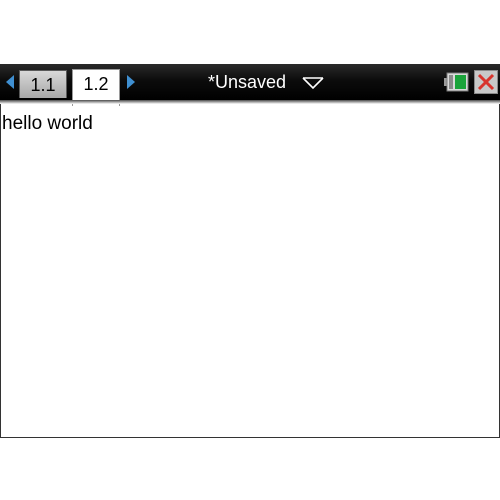 The width and height of the screenshot is (500, 500). What do you see at coordinates (10, 82) in the screenshot?
I see `previous-tab-arrow-icon` at bounding box center [10, 82].